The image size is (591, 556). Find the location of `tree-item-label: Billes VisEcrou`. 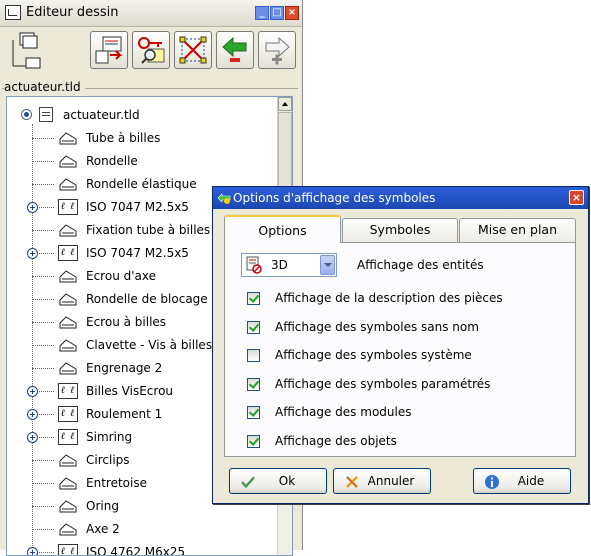

tree-item-label: Billes VisEcrou is located at coordinates (130, 391).